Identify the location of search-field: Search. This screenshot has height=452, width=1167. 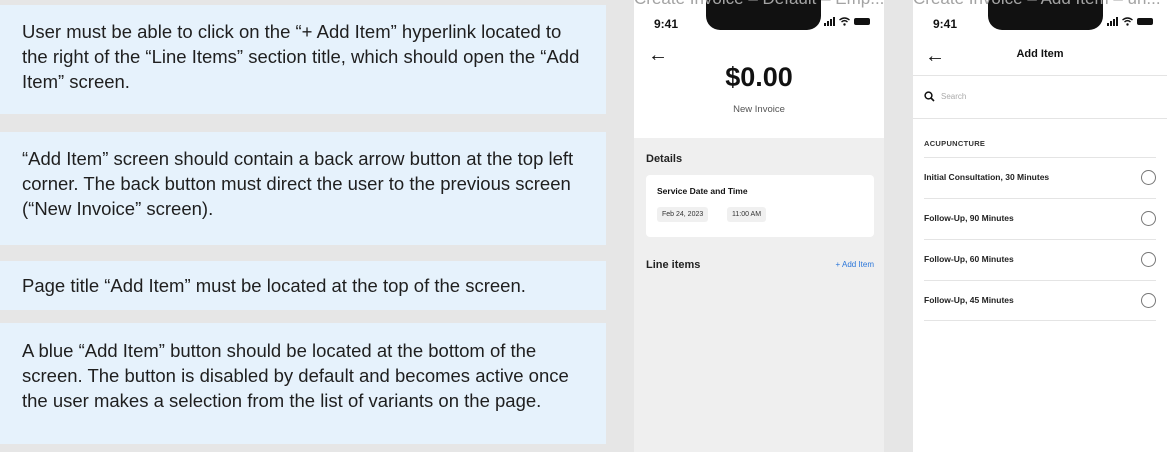
(1040, 96).